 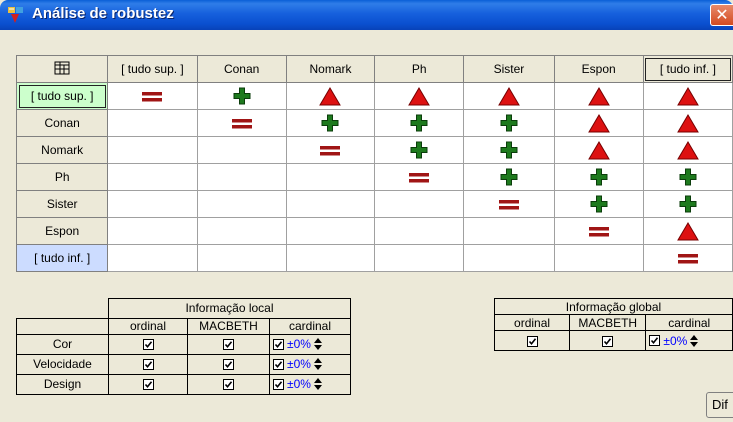 What do you see at coordinates (675, 341) in the screenshot?
I see `global-cardinal-percent: ±0%` at bounding box center [675, 341].